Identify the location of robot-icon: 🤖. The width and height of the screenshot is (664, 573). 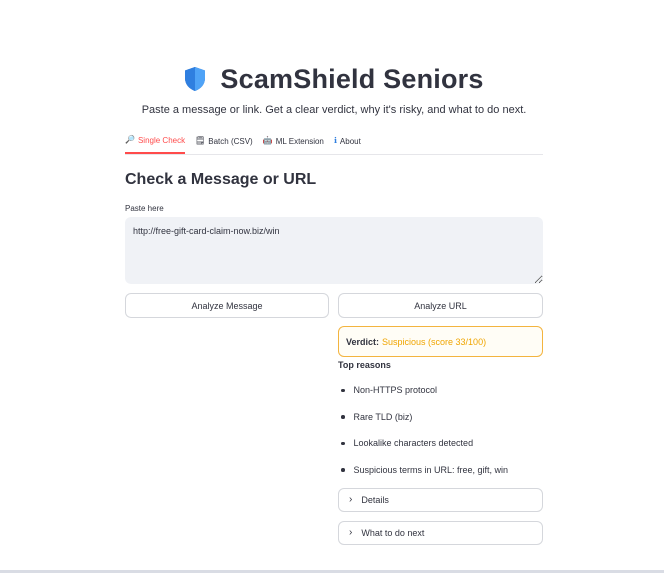
(267, 140).